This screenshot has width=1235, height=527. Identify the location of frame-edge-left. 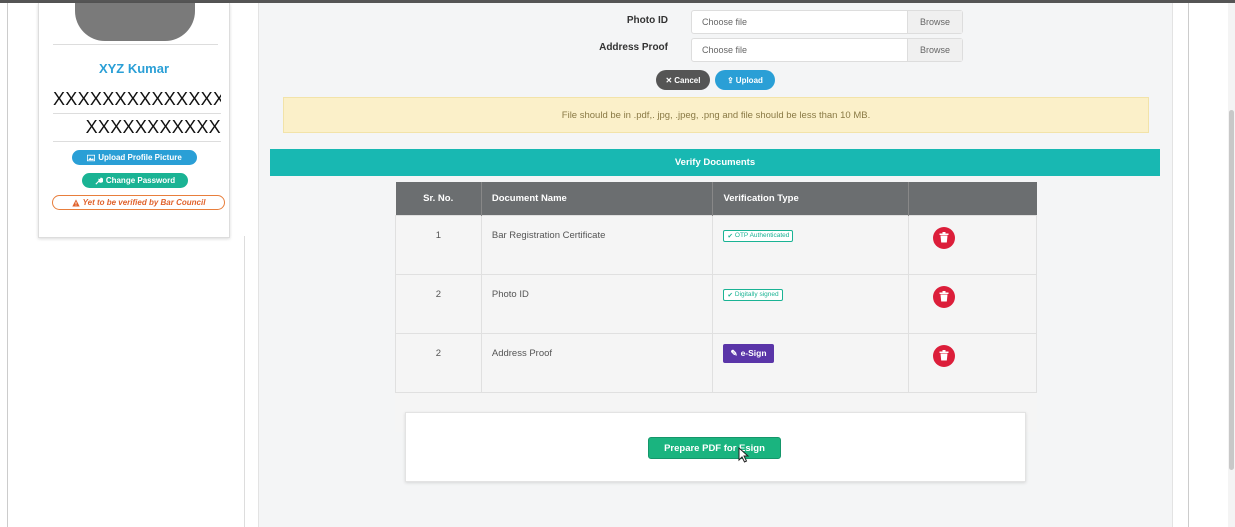
(7, 265).